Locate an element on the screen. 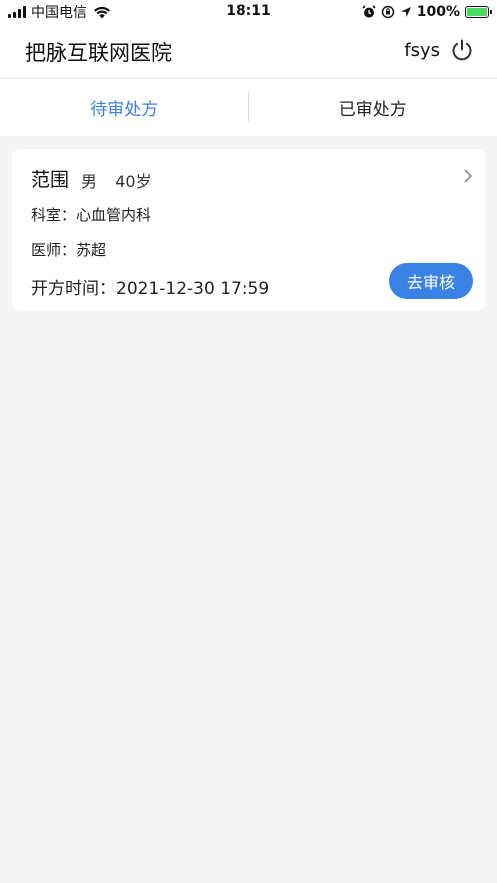 Image resolution: width=497 pixels, height=883 pixels. username: fsys is located at coordinates (422, 50).